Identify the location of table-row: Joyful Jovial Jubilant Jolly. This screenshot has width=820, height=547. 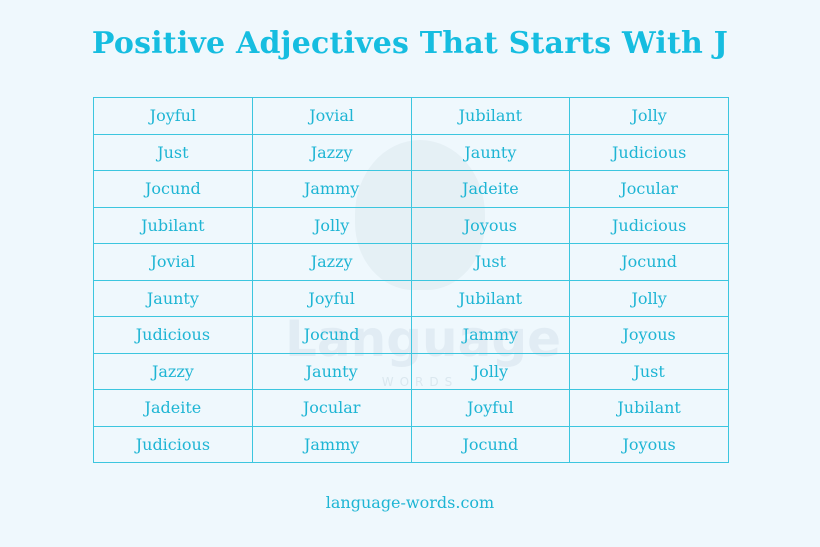
(411, 116).